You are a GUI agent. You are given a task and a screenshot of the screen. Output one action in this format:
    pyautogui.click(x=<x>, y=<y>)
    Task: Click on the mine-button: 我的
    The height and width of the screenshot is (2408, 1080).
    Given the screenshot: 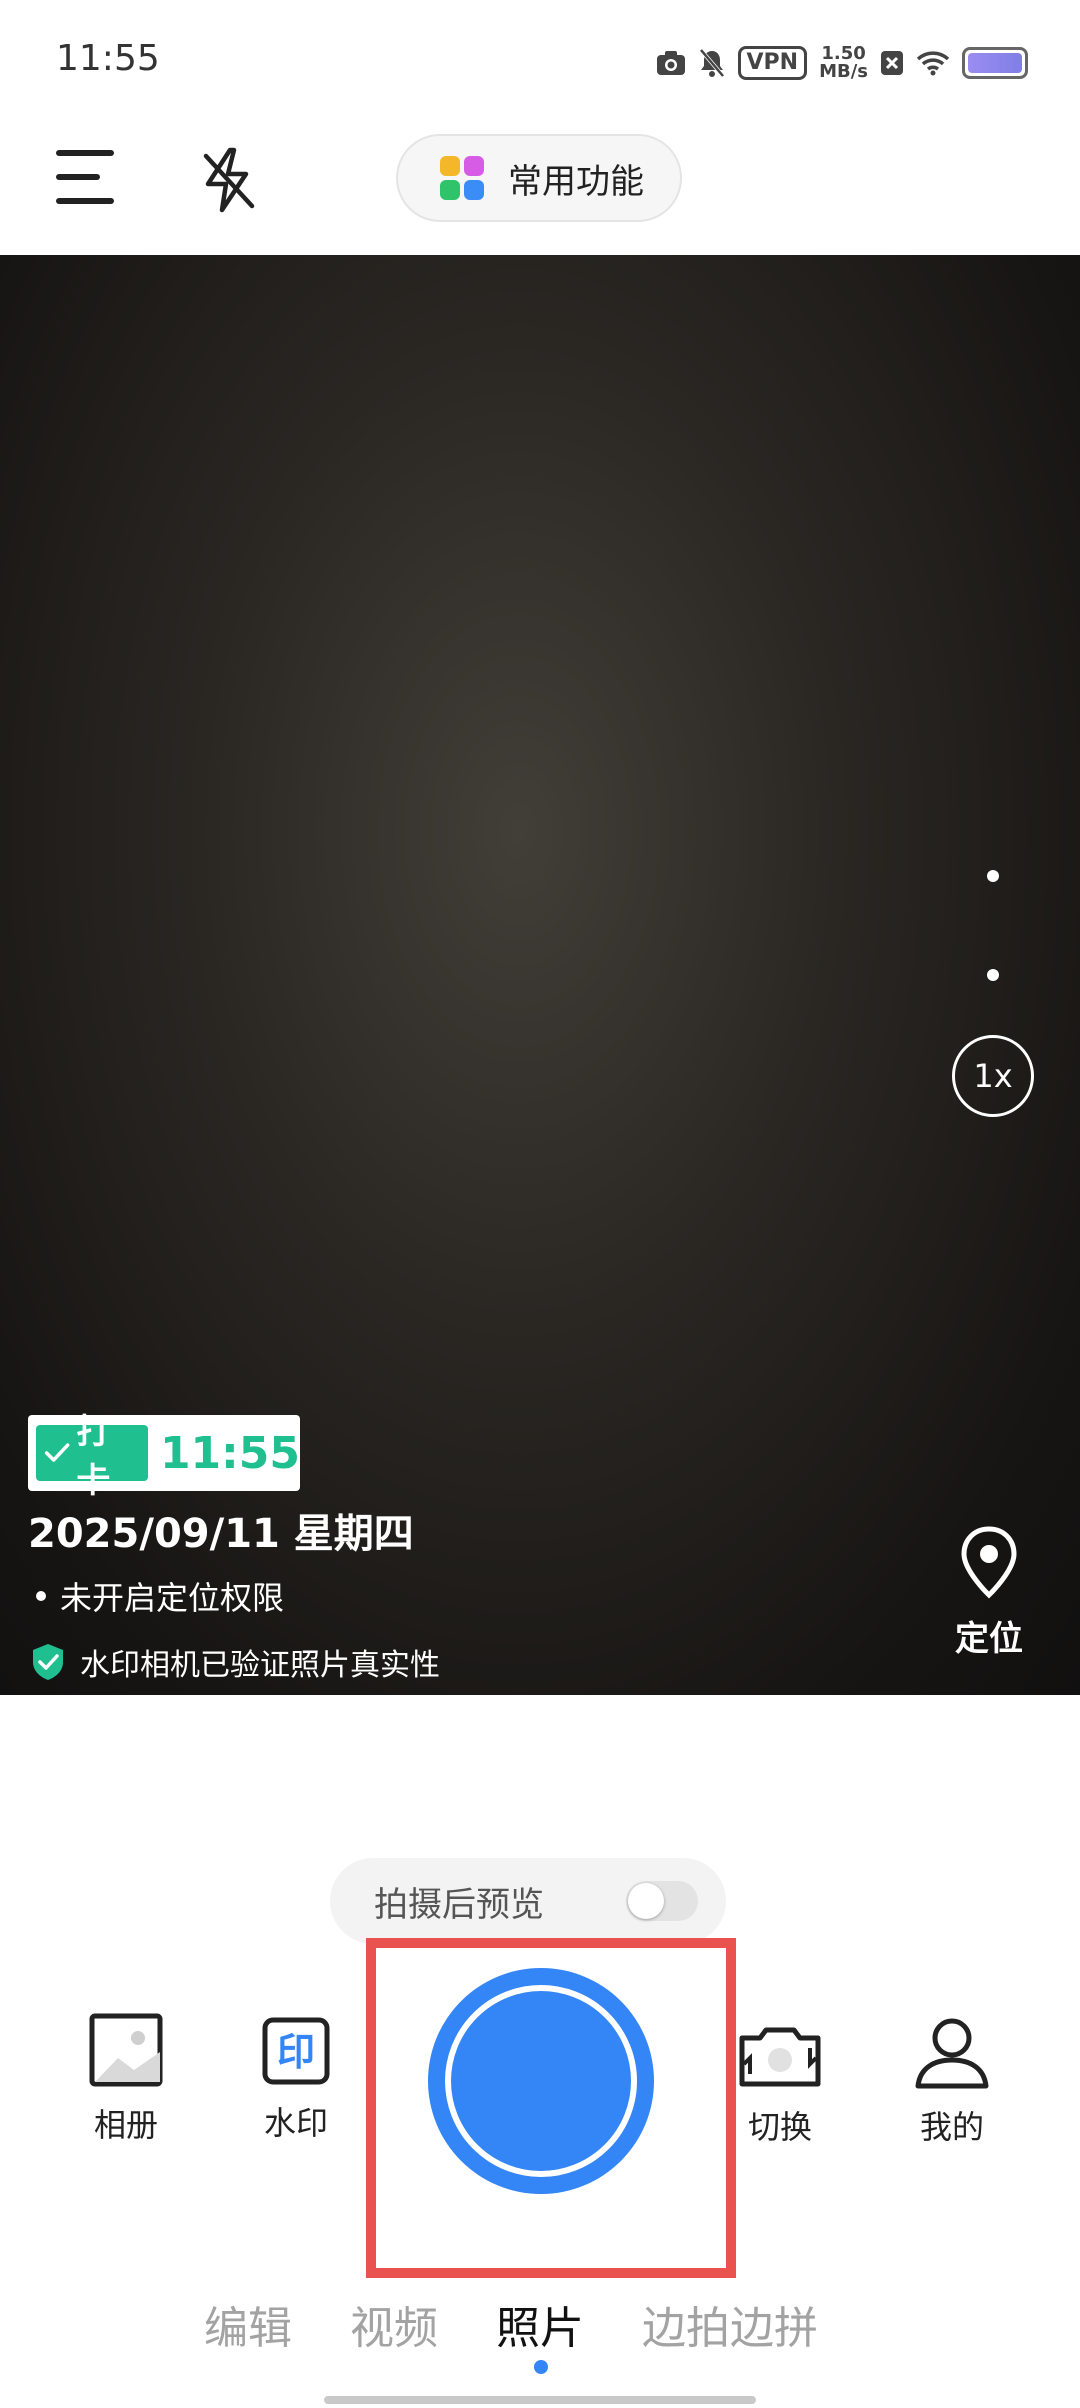 What is the action you would take?
    pyautogui.click(x=952, y=2082)
    